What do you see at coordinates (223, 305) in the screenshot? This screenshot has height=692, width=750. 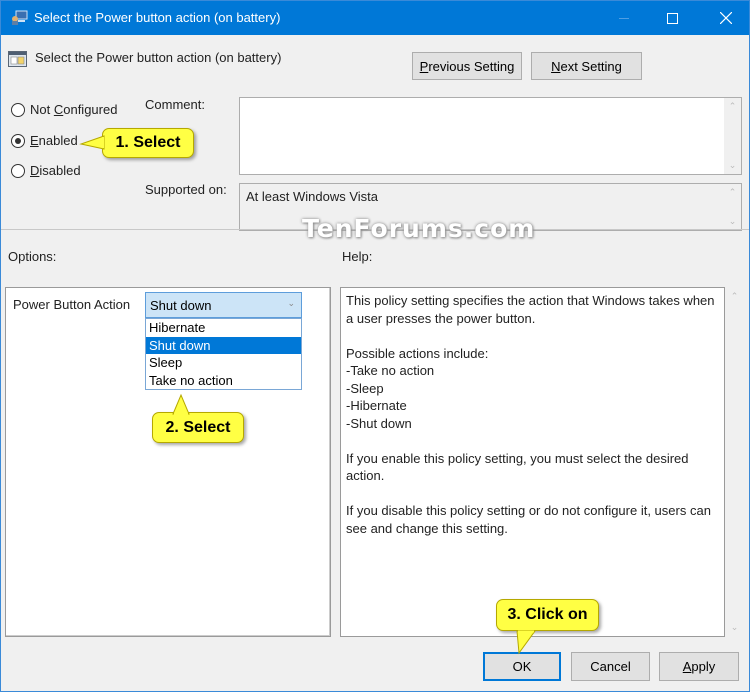 I see `power-button-action-combobox: Shut down ⌄` at bounding box center [223, 305].